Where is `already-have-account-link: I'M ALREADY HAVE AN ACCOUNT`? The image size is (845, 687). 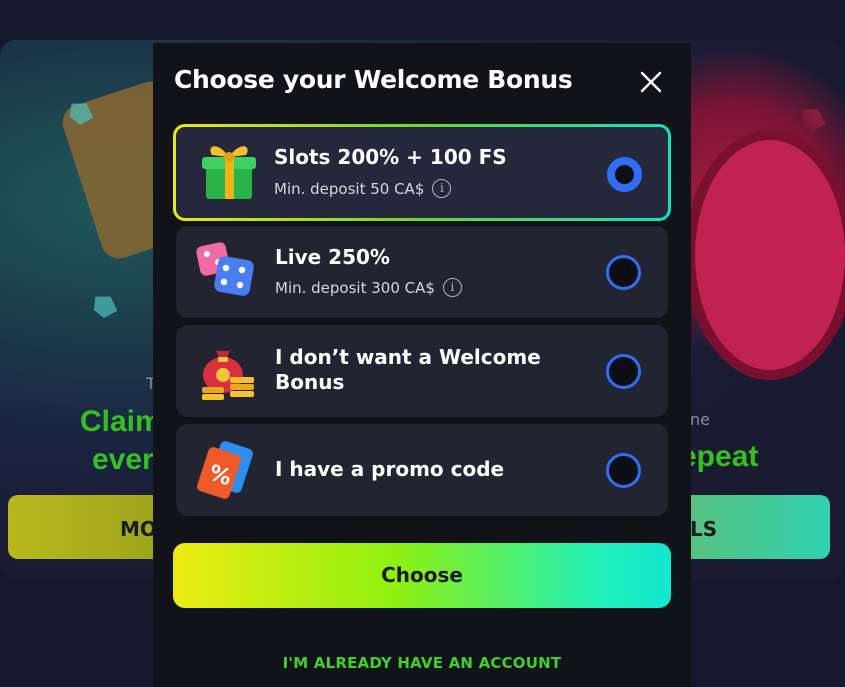
already-have-account-link: I'M ALREADY HAVE AN ACCOUNT is located at coordinates (422, 663).